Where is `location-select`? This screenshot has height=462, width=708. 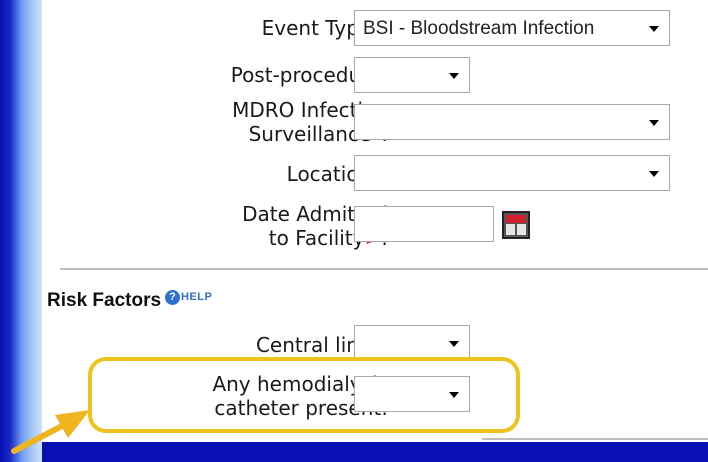
location-select is located at coordinates (512, 173).